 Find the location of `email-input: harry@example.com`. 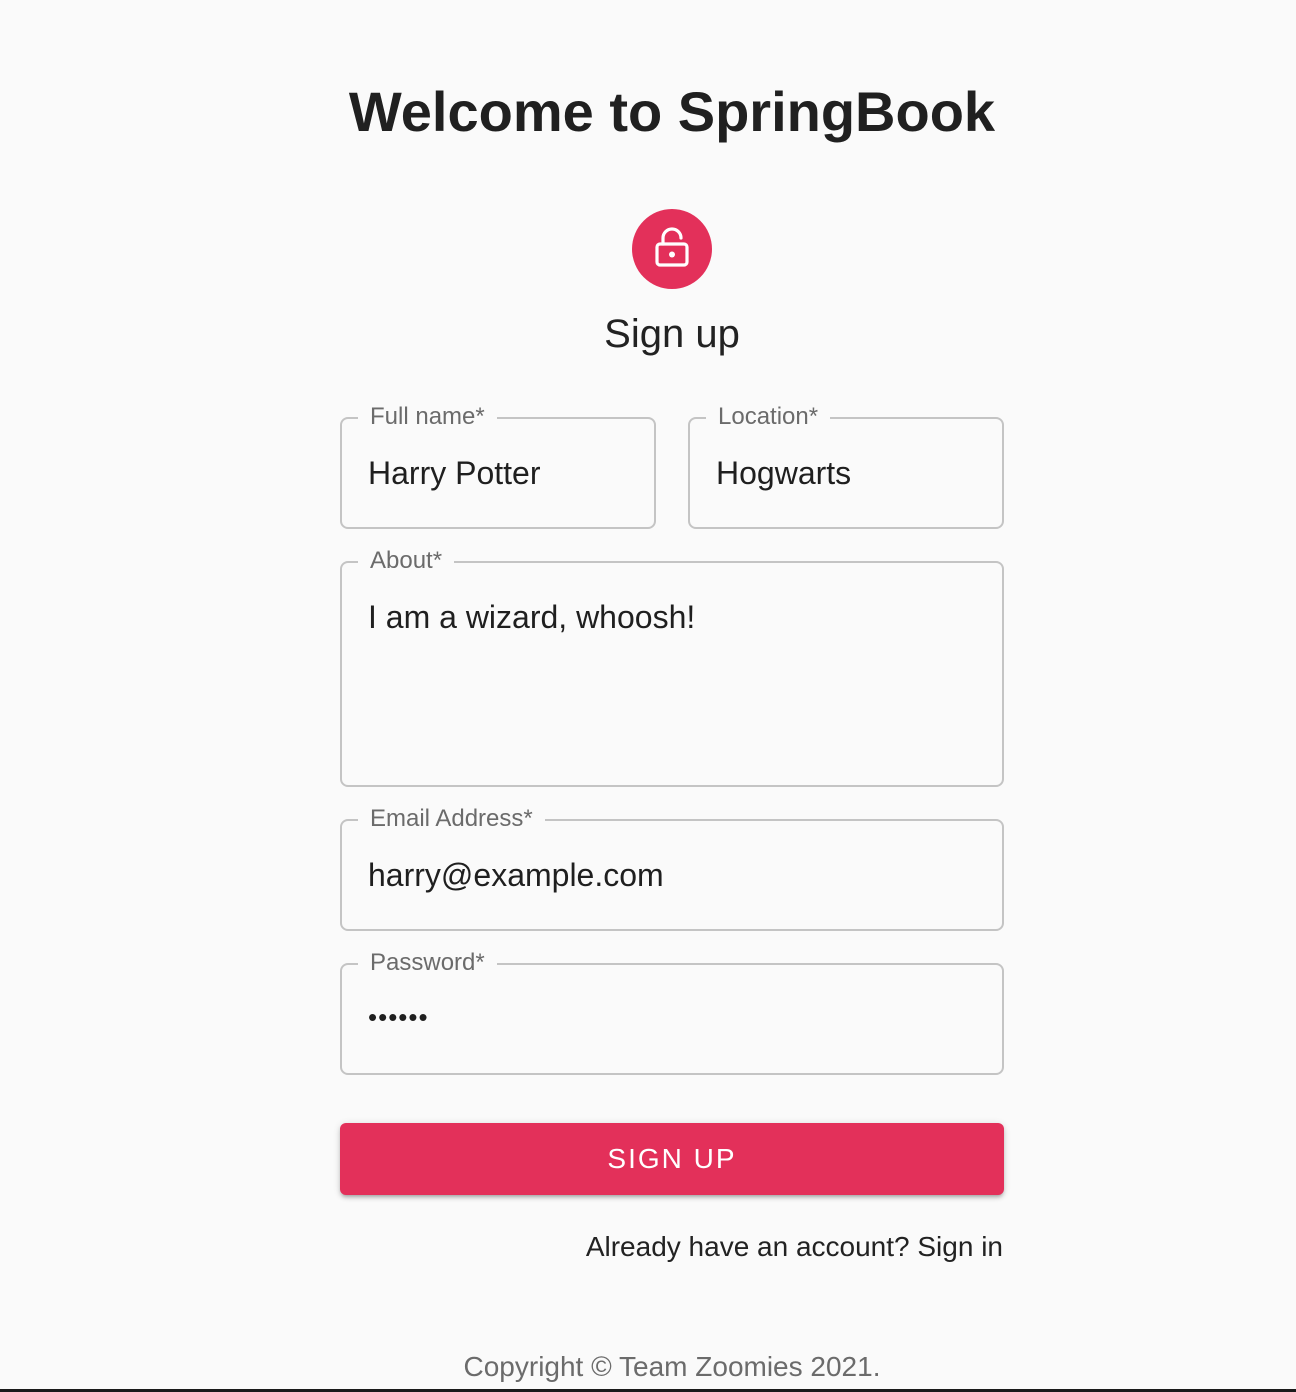

email-input: harry@example.com is located at coordinates (516, 875).